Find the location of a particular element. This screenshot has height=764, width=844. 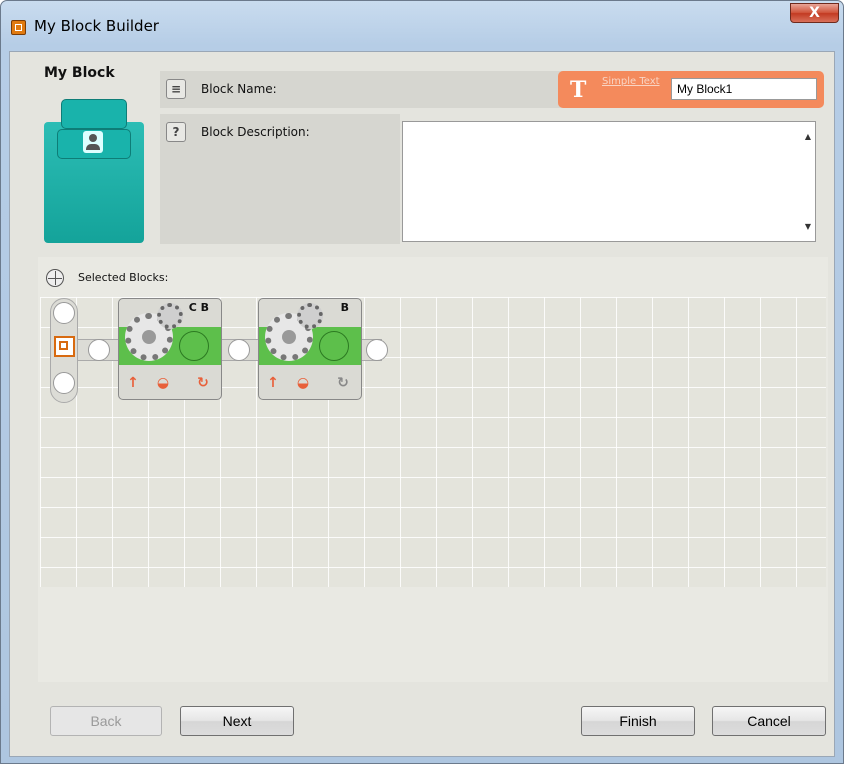

rail-connector-top is located at coordinates (64, 313).